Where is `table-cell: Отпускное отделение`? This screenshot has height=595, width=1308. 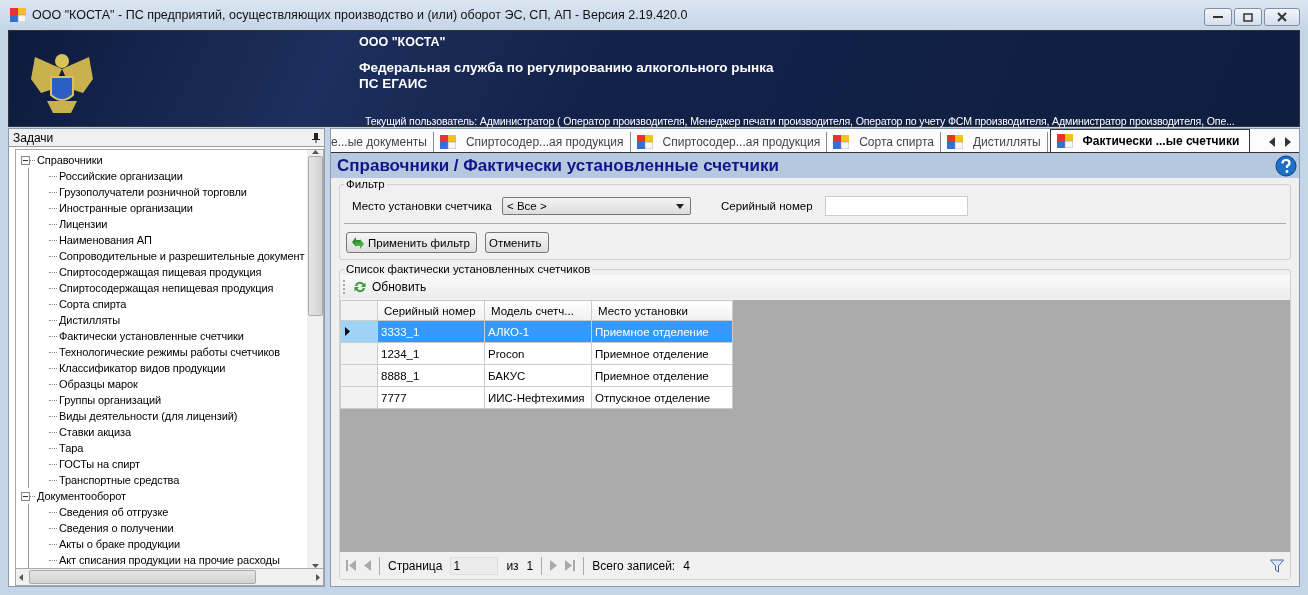 table-cell: Отпускное отделение is located at coordinates (662, 397).